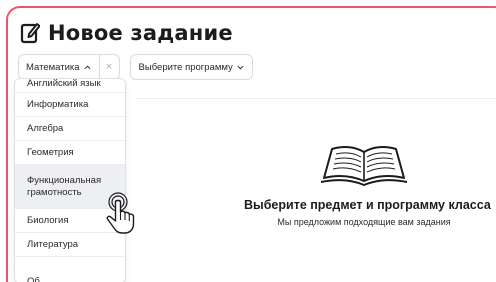 The height and width of the screenshot is (282, 496). Describe the element at coordinates (30, 33) in the screenshot. I see `edit-document-icon` at that location.